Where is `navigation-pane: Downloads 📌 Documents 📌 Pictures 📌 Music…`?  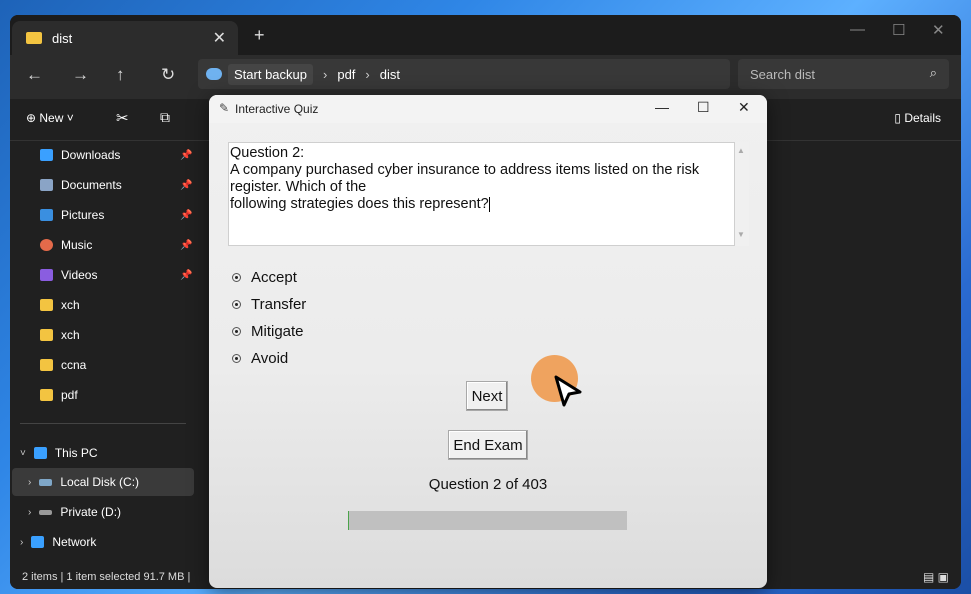 navigation-pane: Downloads 📌 Documents 📌 Pictures 📌 Music… is located at coordinates (110, 356).